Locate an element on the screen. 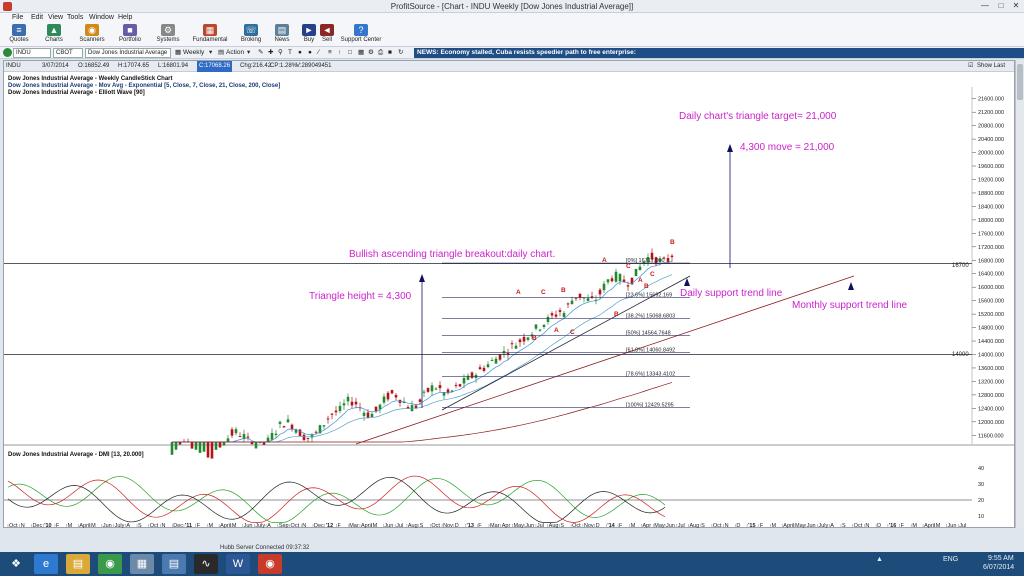 Image resolution: width=1024 pixels, height=576 pixels. portfolio-button: ■ Portfolio is located at coordinates (130, 35).